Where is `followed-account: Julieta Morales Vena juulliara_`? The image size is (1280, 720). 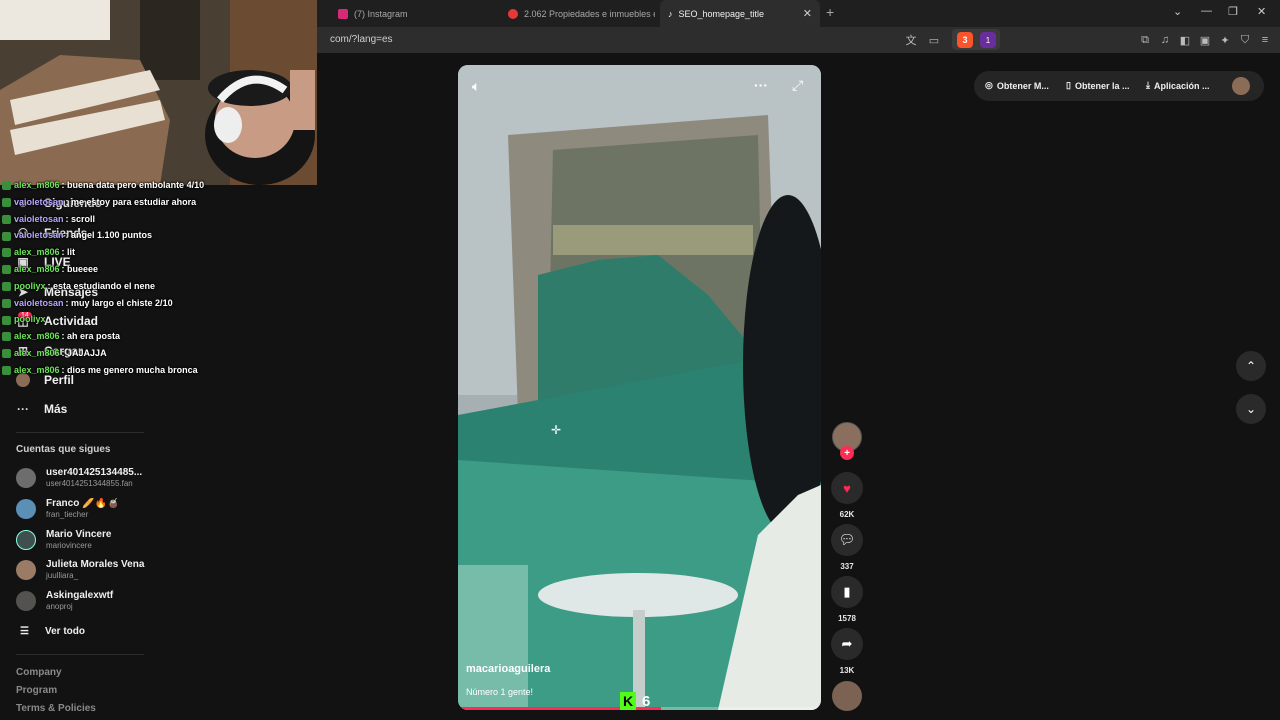 followed-account: Julieta Morales Vena juulliara_ is located at coordinates (86, 571).